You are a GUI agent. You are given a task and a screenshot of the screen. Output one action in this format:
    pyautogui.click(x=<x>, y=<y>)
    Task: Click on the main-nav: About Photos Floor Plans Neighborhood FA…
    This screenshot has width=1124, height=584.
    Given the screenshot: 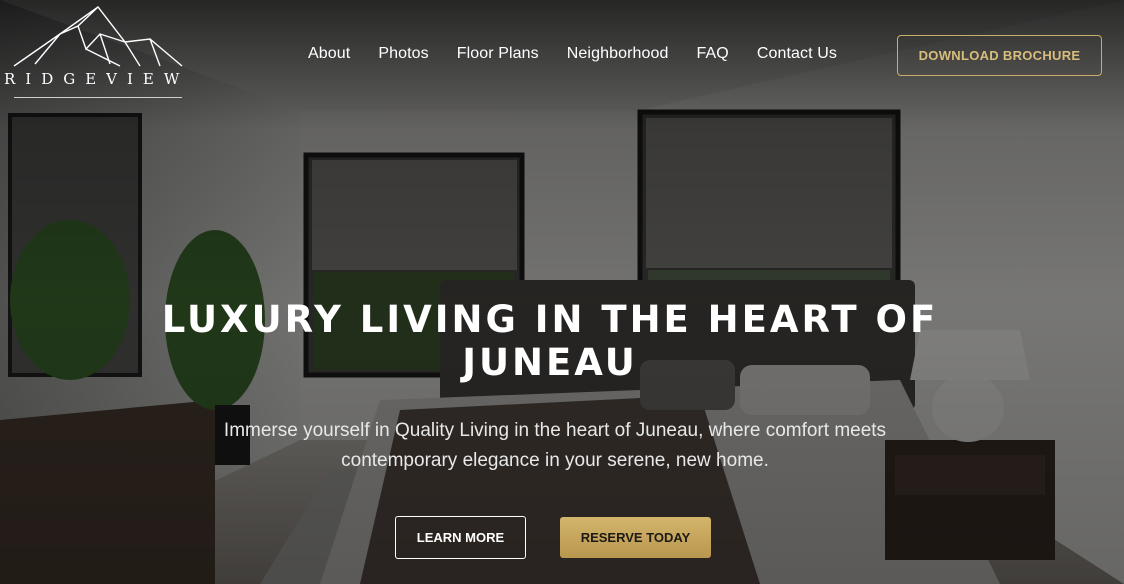 What is the action you would take?
    pyautogui.click(x=586, y=54)
    